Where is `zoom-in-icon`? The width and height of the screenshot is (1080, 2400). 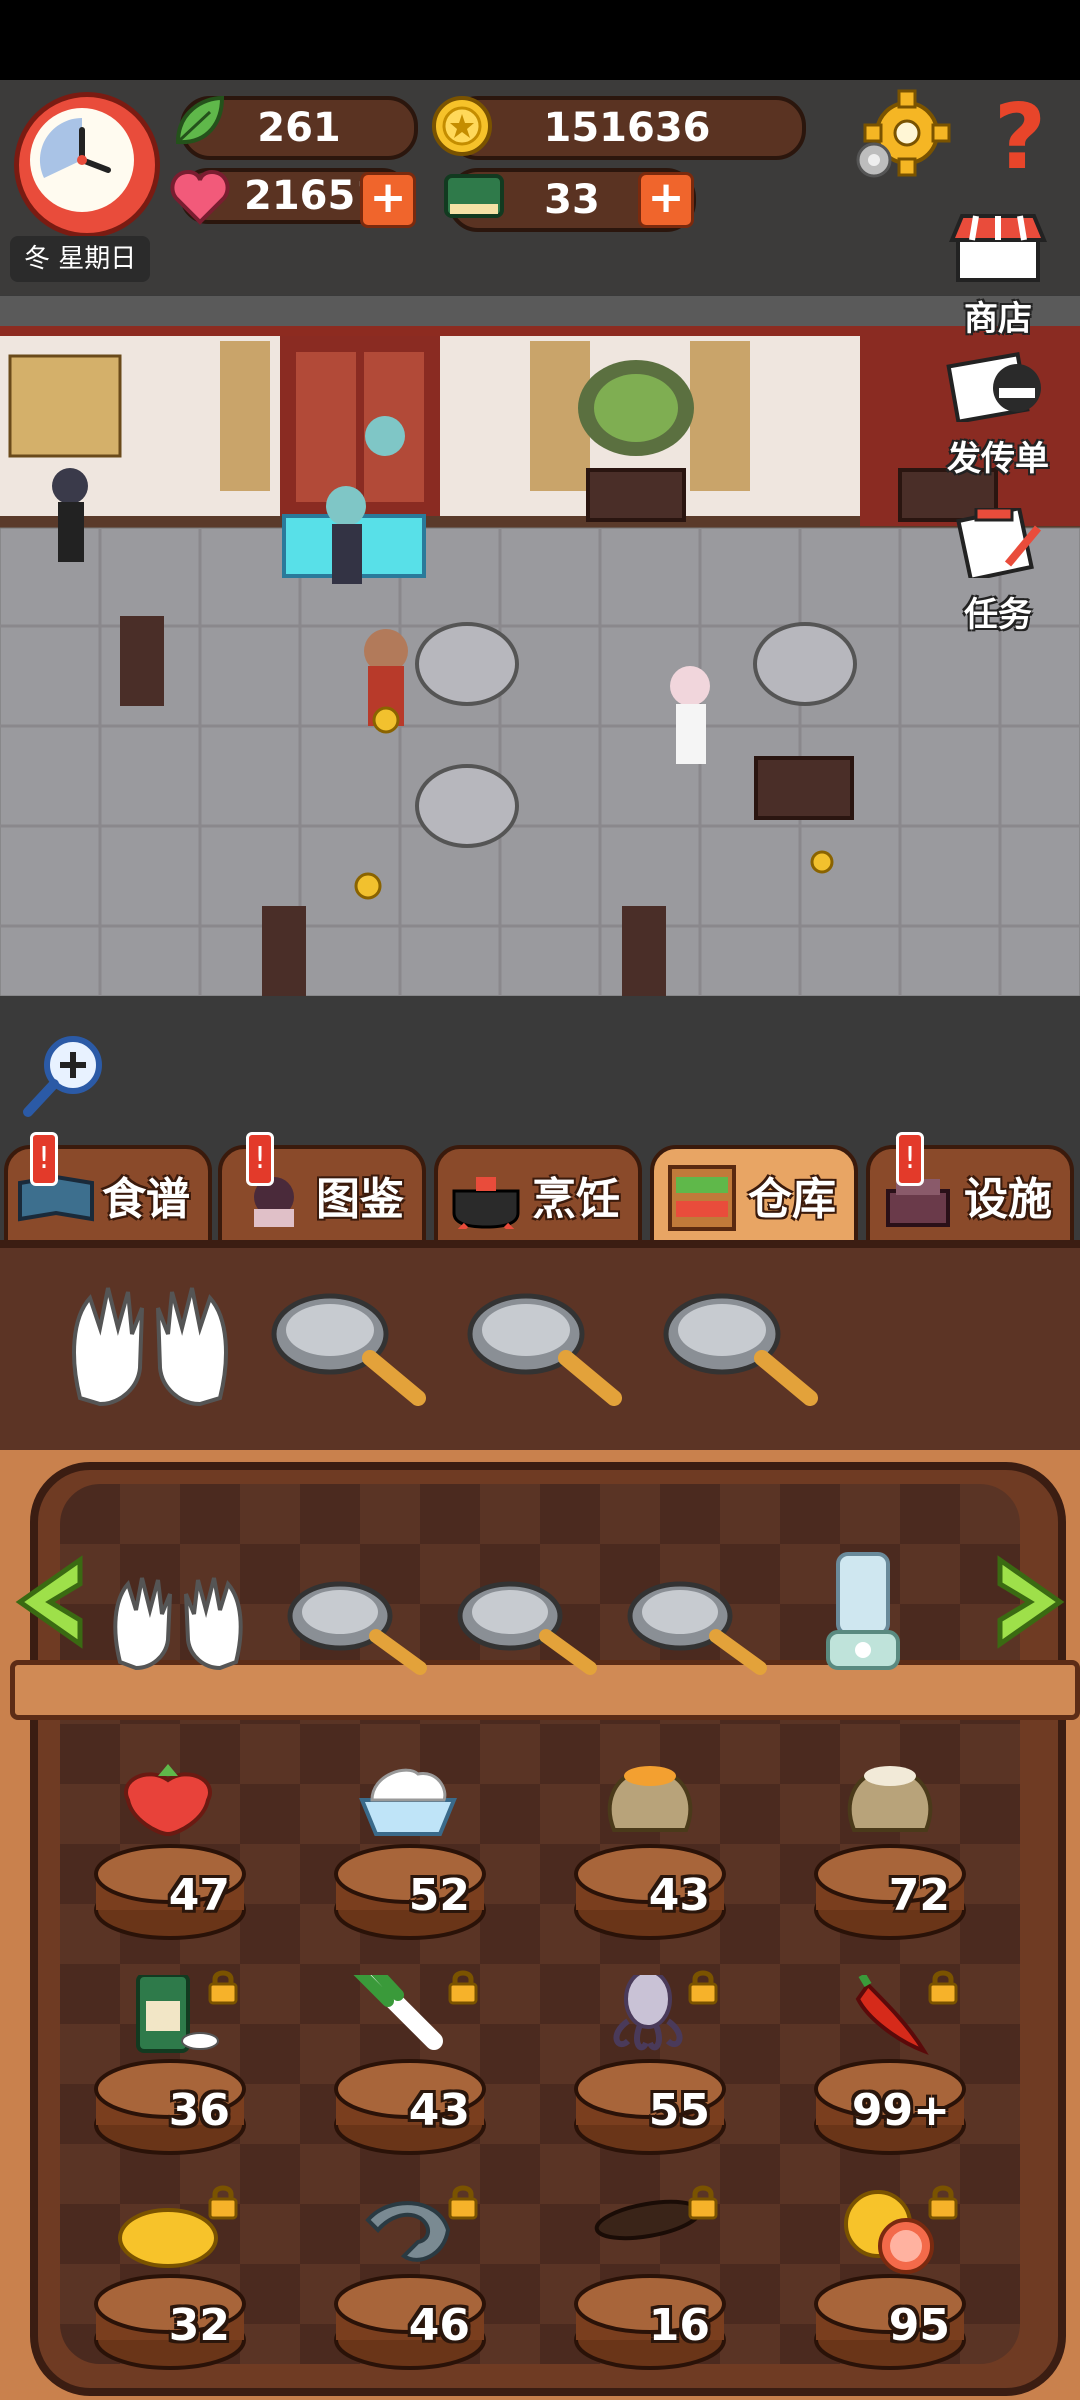
zoom-in-icon is located at coordinates (63, 1075).